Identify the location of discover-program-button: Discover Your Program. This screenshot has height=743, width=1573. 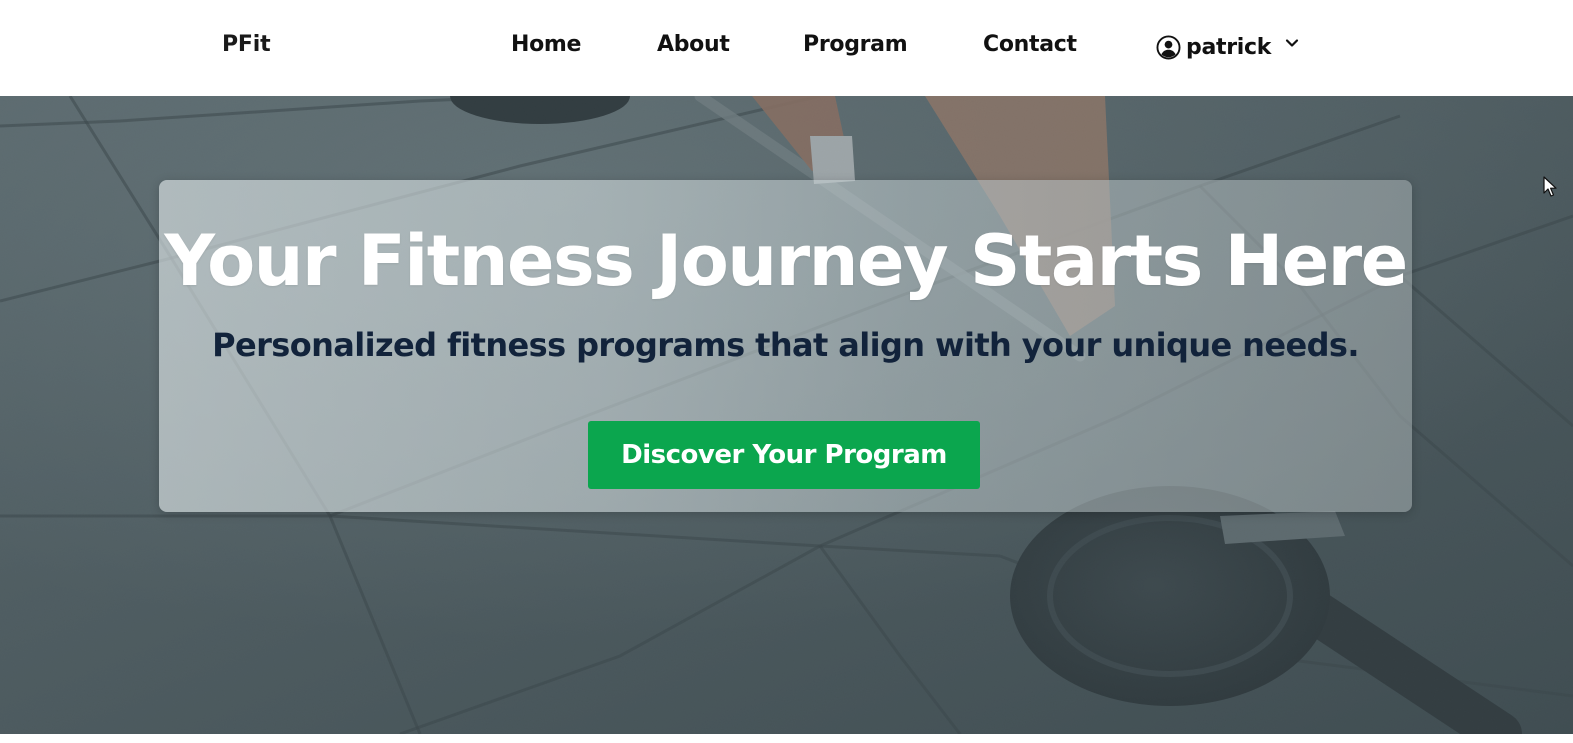
(784, 455).